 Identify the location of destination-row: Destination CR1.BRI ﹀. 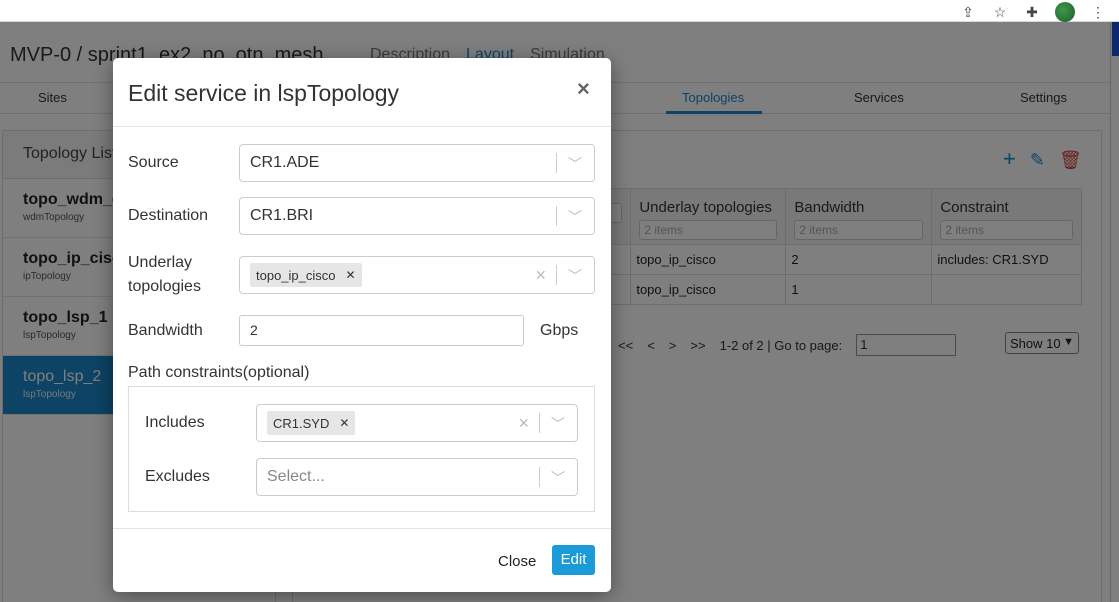
(361, 216).